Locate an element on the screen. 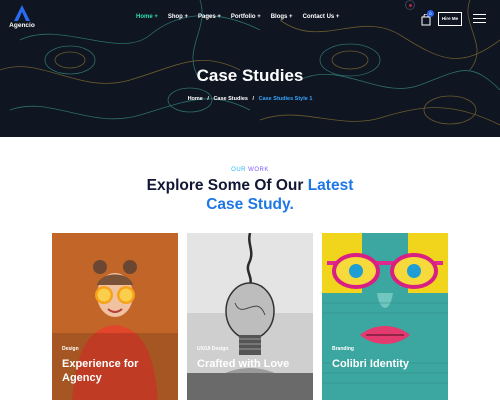  section-eyebrow: OUR WORK is located at coordinates (250, 170).